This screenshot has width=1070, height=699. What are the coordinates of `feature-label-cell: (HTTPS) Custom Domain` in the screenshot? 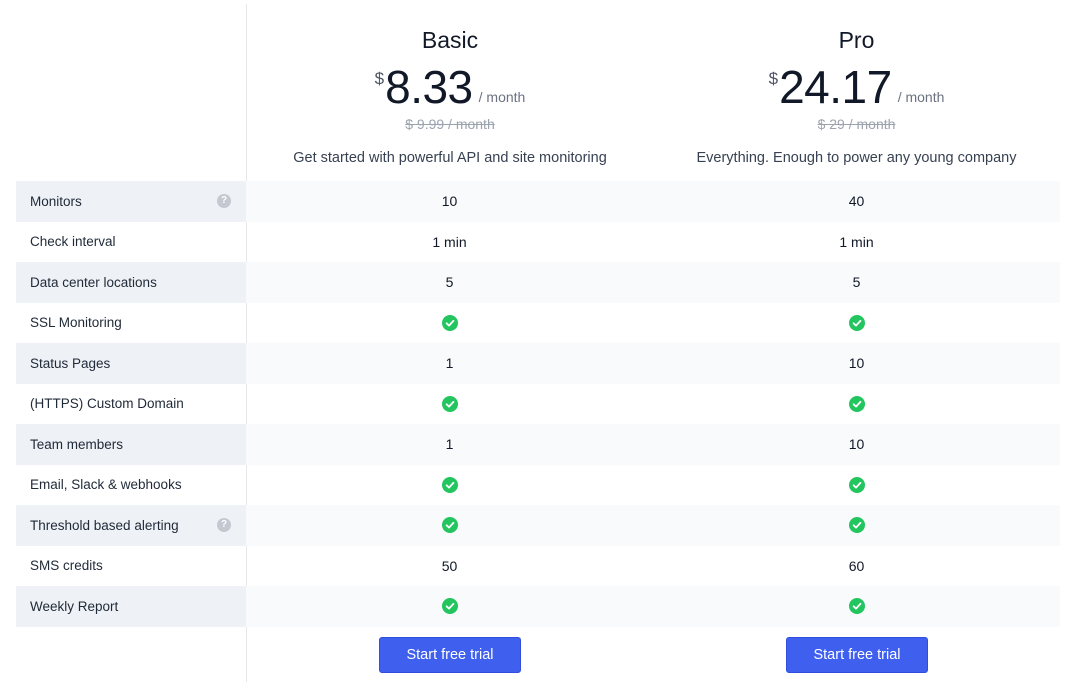 It's located at (131, 404).